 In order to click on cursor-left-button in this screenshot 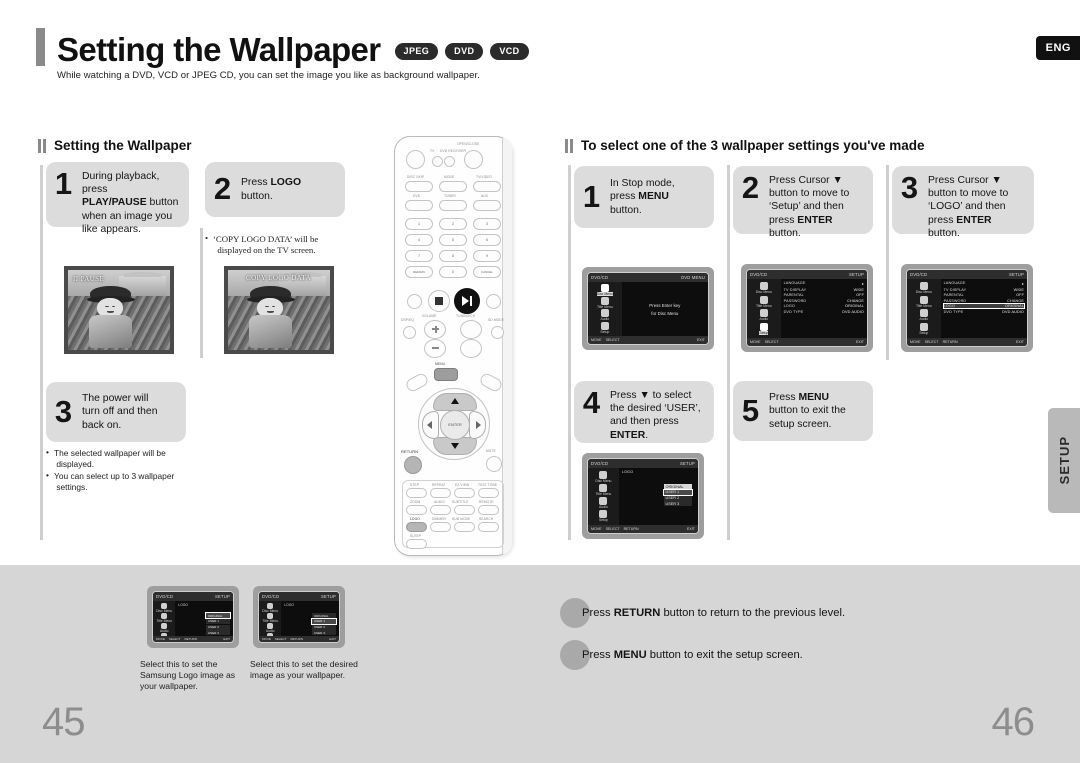, I will do `click(430, 425)`.